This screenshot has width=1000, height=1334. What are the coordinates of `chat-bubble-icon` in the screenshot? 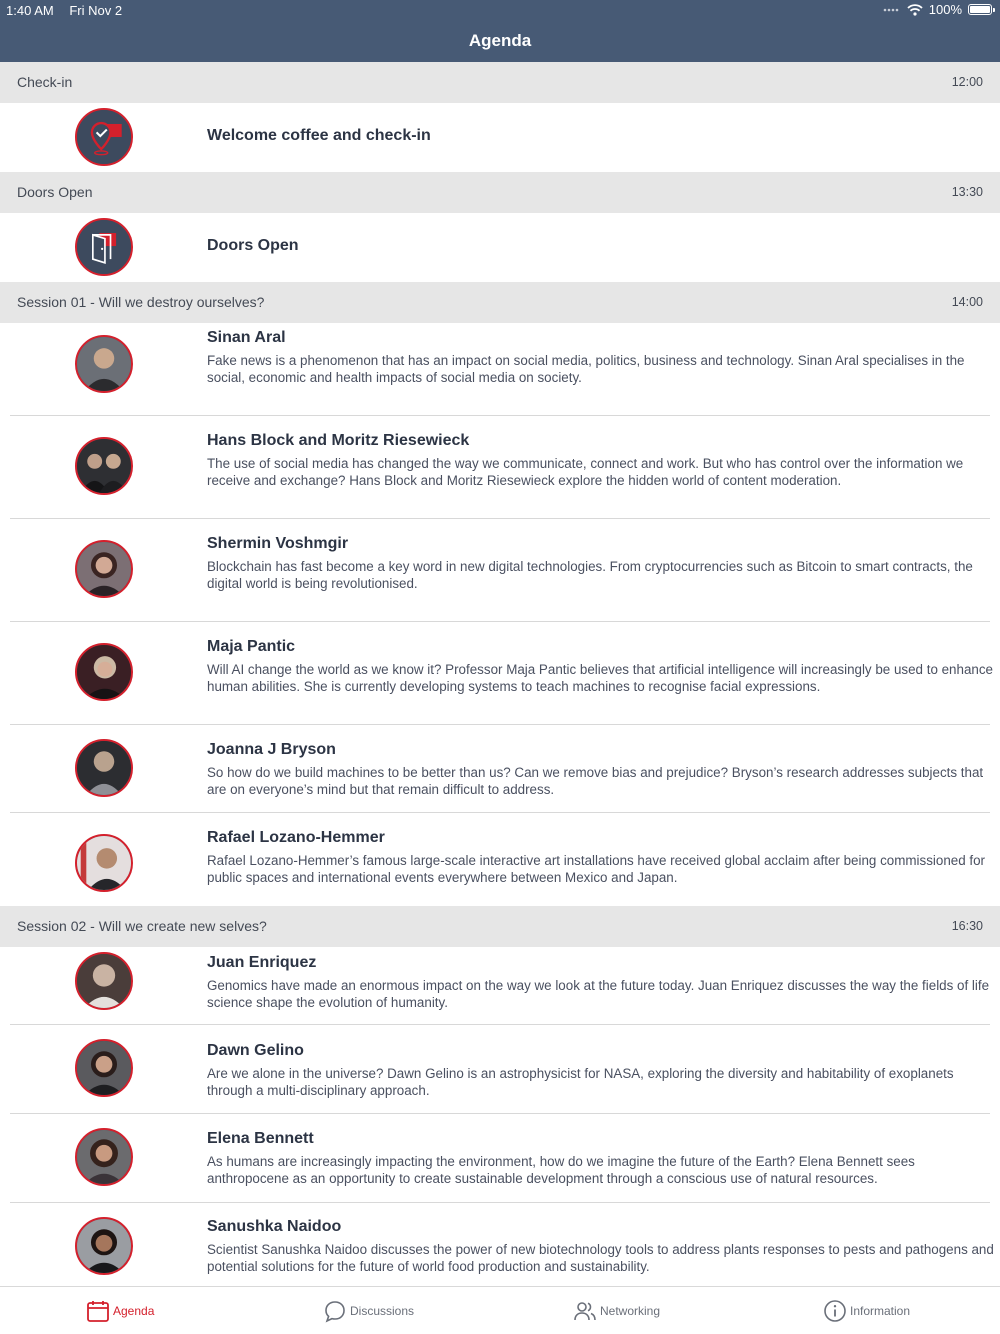 It's located at (335, 1312).